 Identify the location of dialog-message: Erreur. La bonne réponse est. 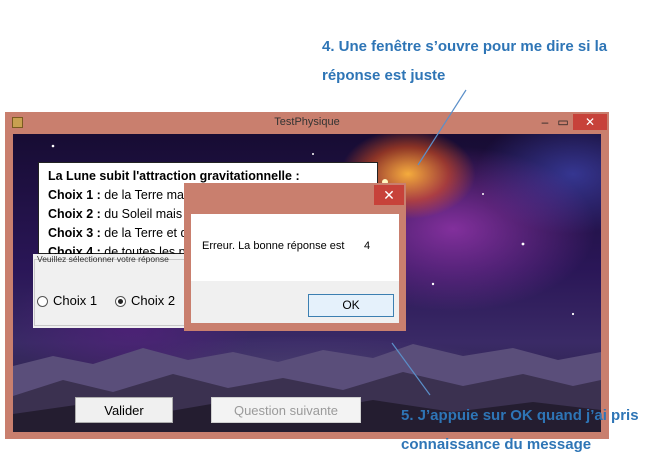
(273, 246).